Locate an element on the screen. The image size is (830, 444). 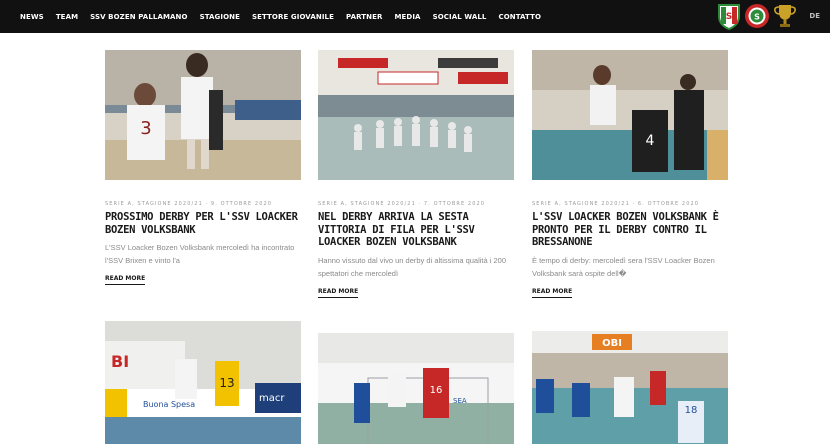
trophy-icon is located at coordinates (785, 16).